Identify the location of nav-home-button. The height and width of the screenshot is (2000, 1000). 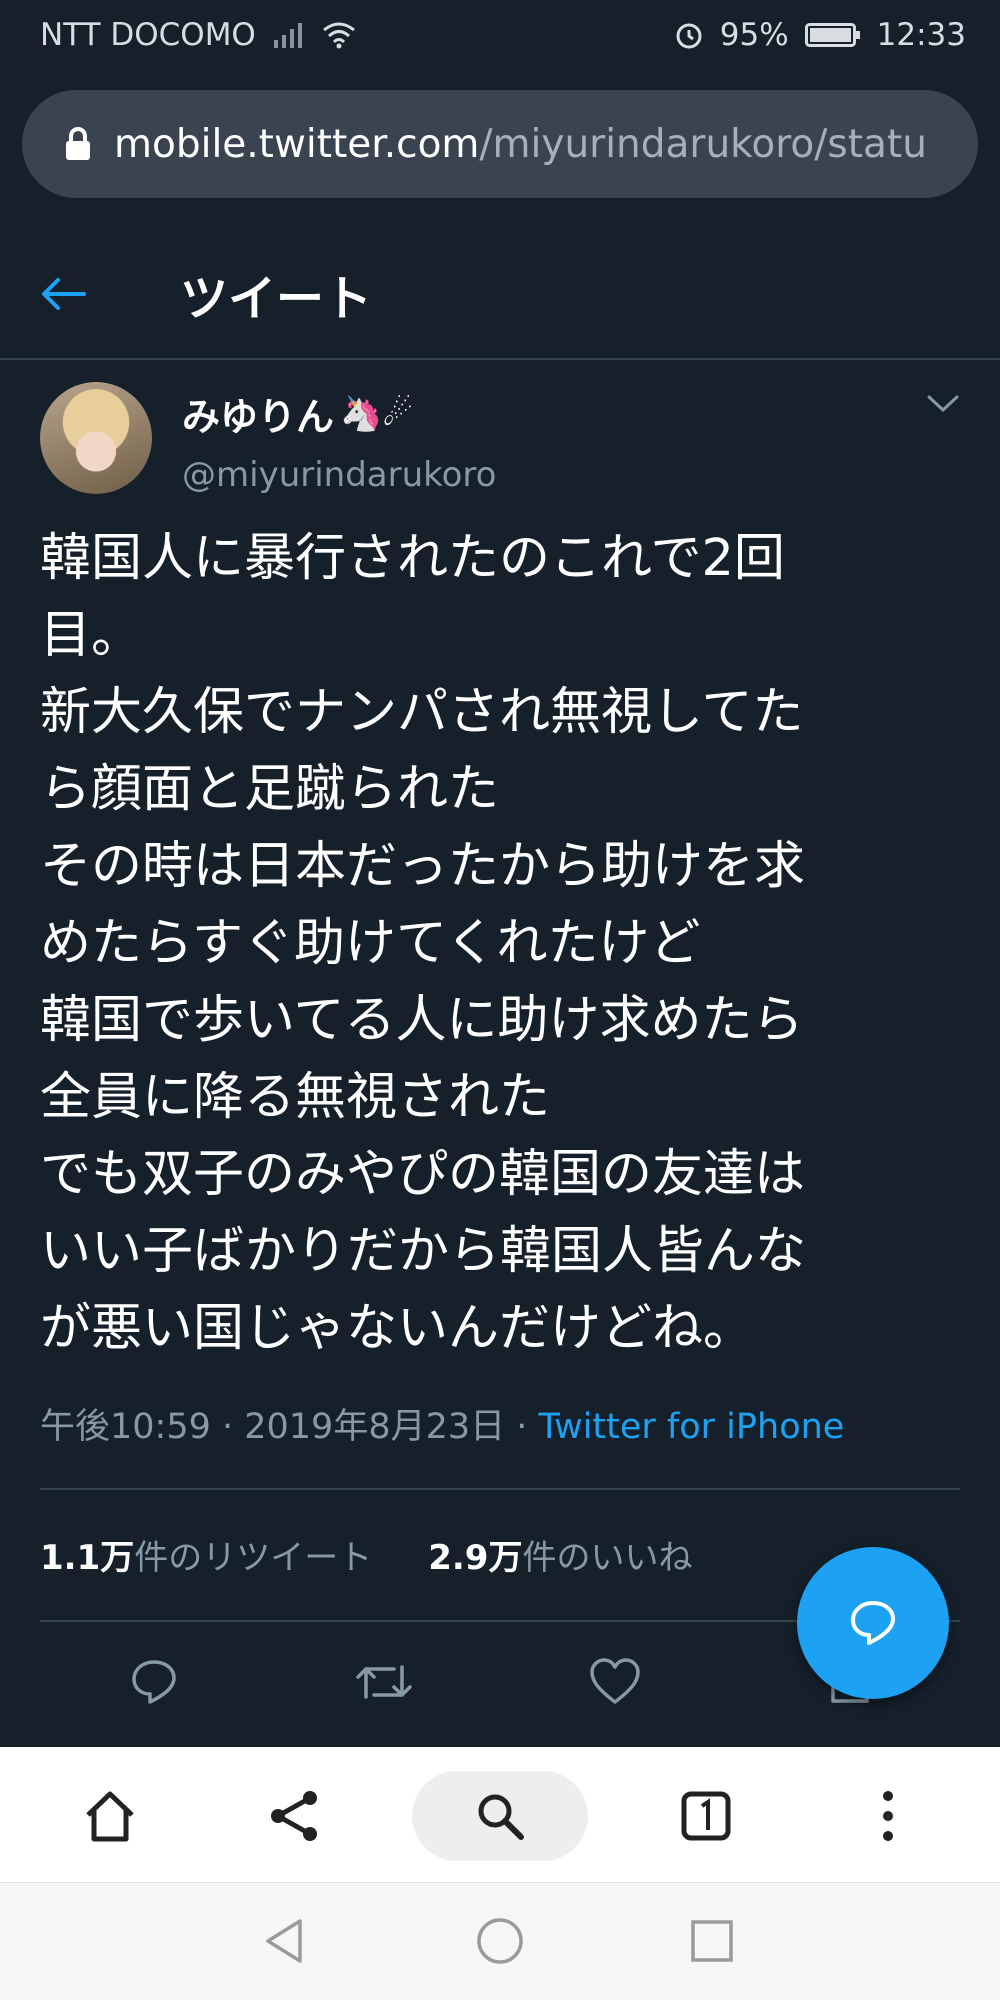
(500, 1941).